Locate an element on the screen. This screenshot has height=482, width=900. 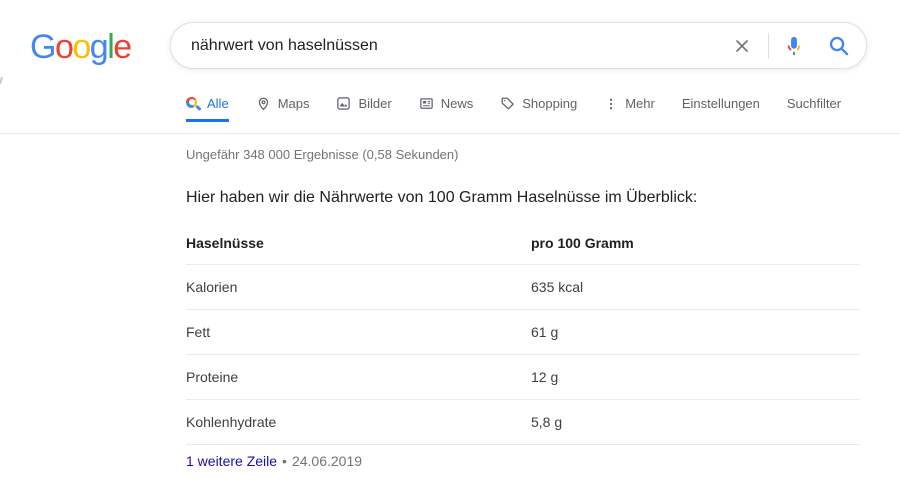
search-box is located at coordinates (518, 45).